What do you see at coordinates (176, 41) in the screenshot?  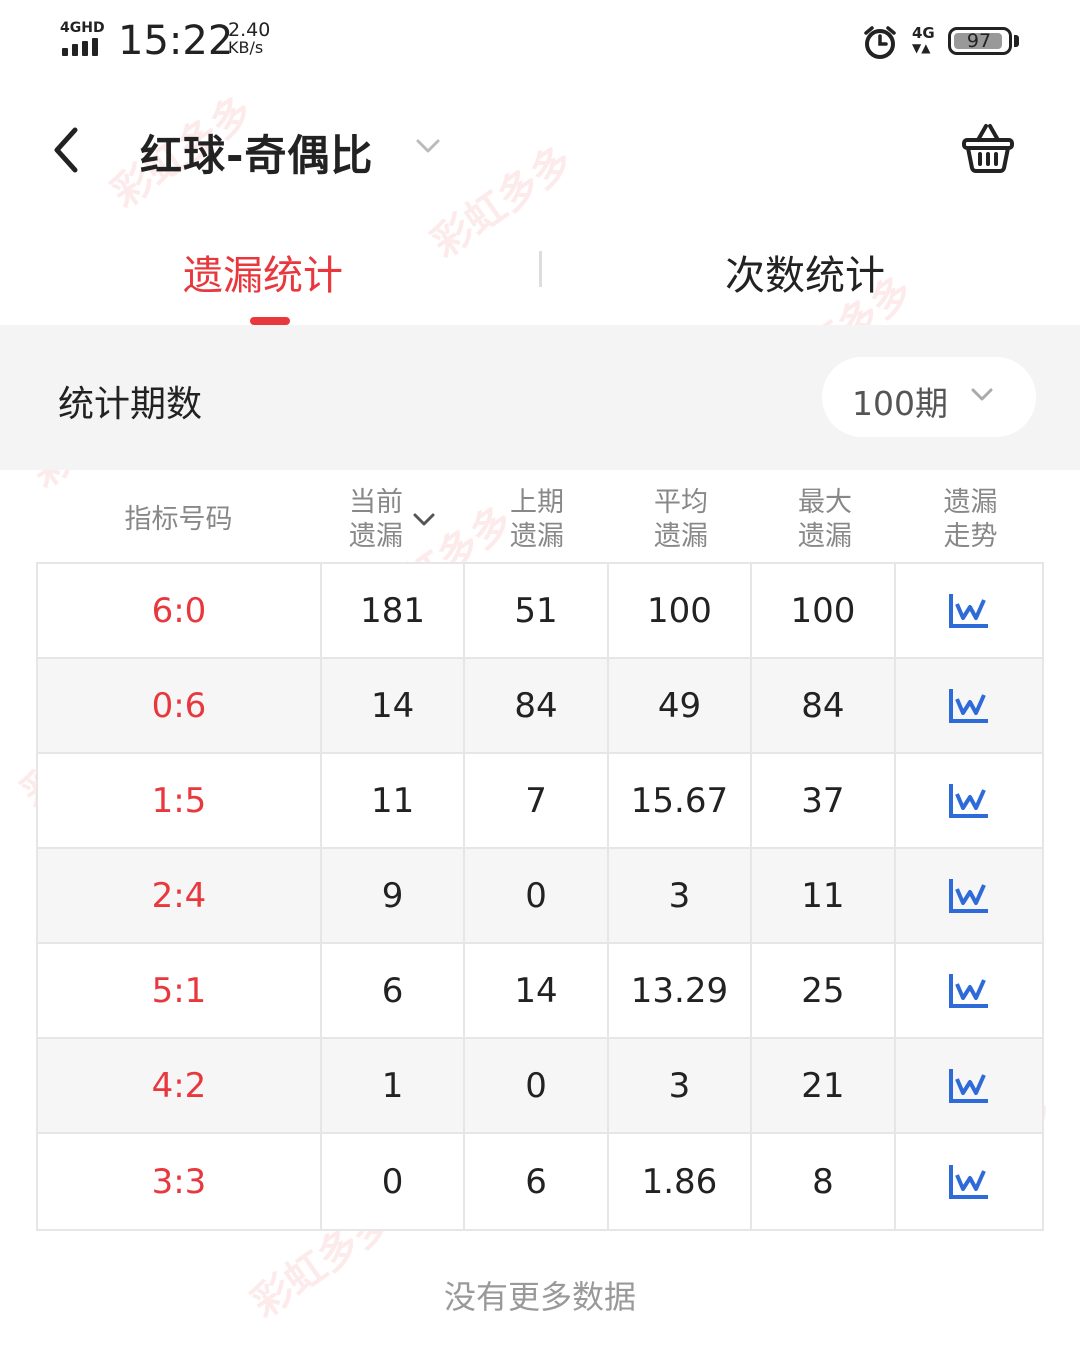 I see `clock-time: 15:22` at bounding box center [176, 41].